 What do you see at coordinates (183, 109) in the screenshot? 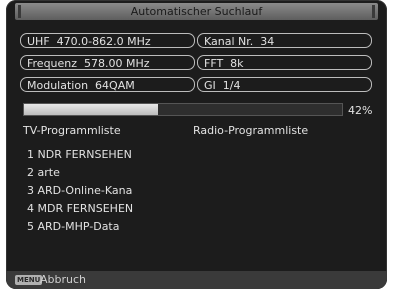
I see `scan-progress-bar` at bounding box center [183, 109].